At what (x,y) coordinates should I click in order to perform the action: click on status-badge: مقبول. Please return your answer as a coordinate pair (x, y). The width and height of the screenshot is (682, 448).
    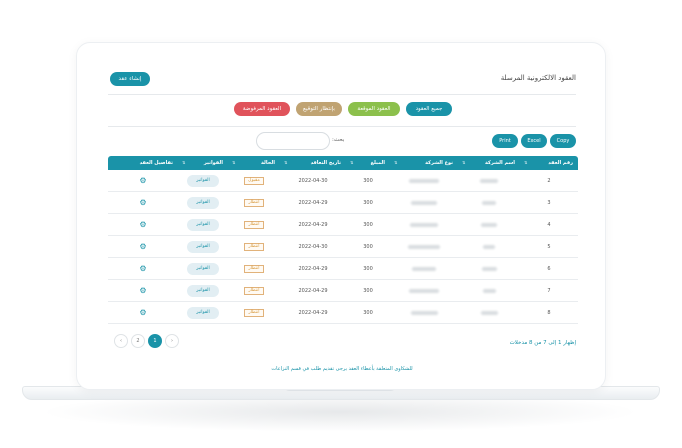
    Looking at the image, I should click on (254, 180).